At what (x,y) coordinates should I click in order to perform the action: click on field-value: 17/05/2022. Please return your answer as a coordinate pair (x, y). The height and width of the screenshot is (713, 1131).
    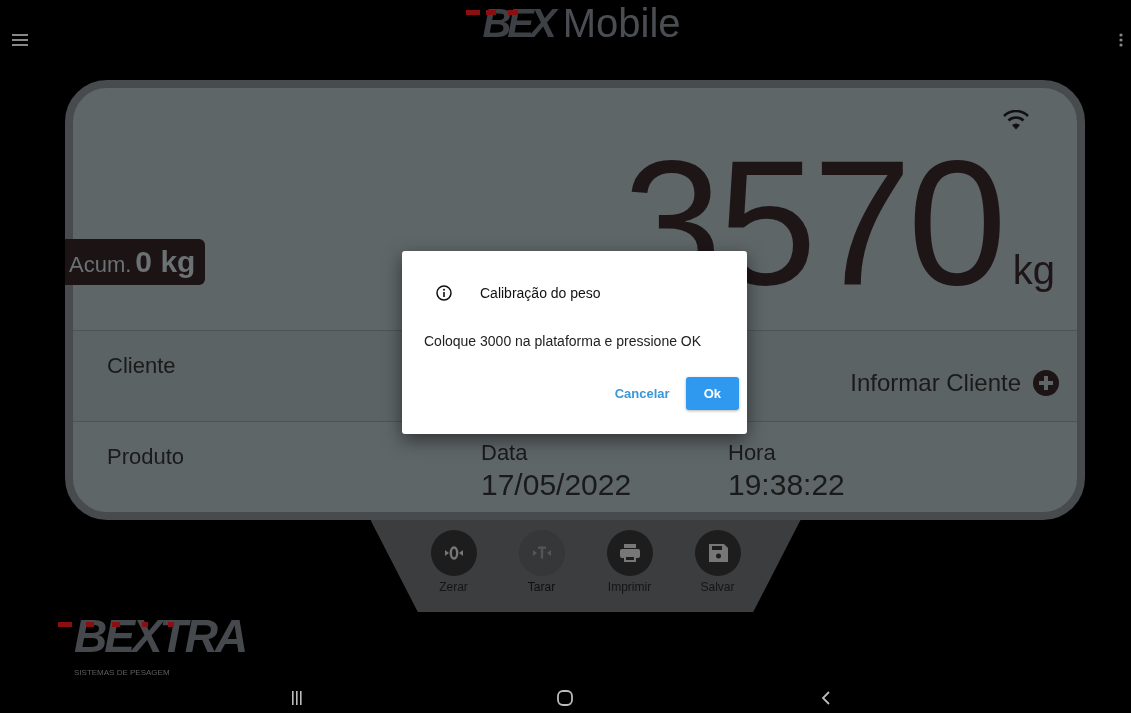
    Looking at the image, I should click on (557, 485).